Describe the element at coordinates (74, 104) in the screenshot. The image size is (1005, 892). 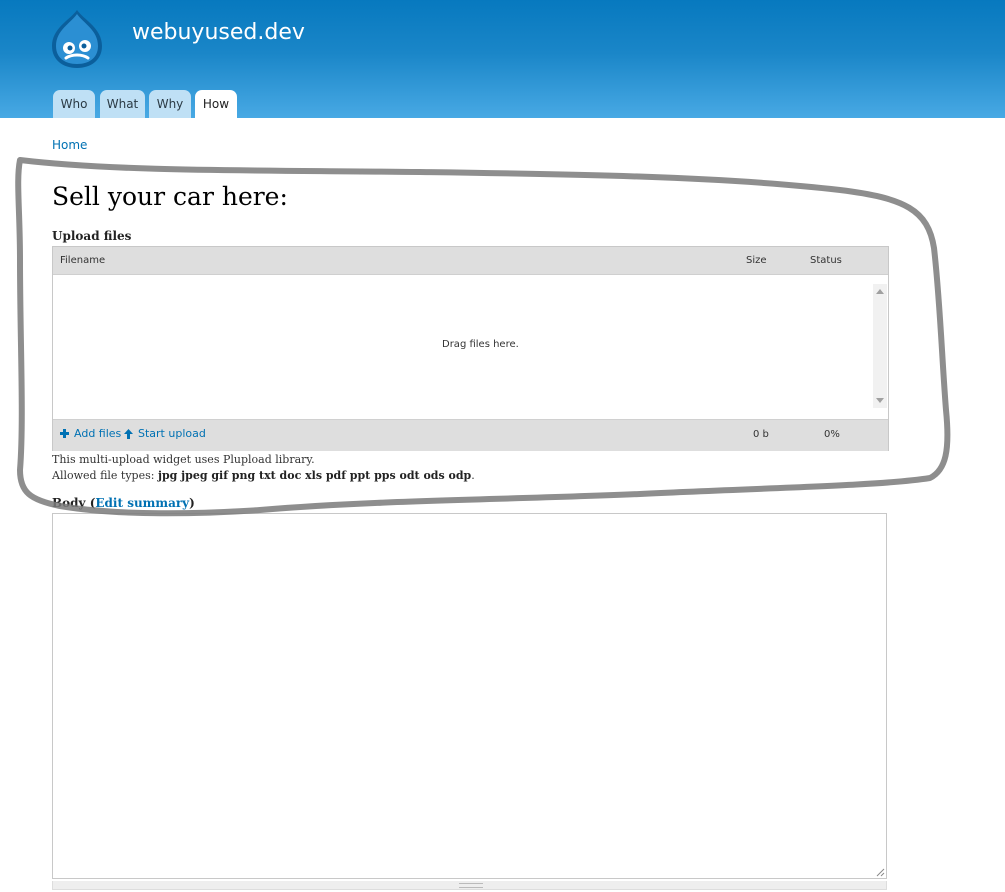
I see `tab-who: Who` at that location.